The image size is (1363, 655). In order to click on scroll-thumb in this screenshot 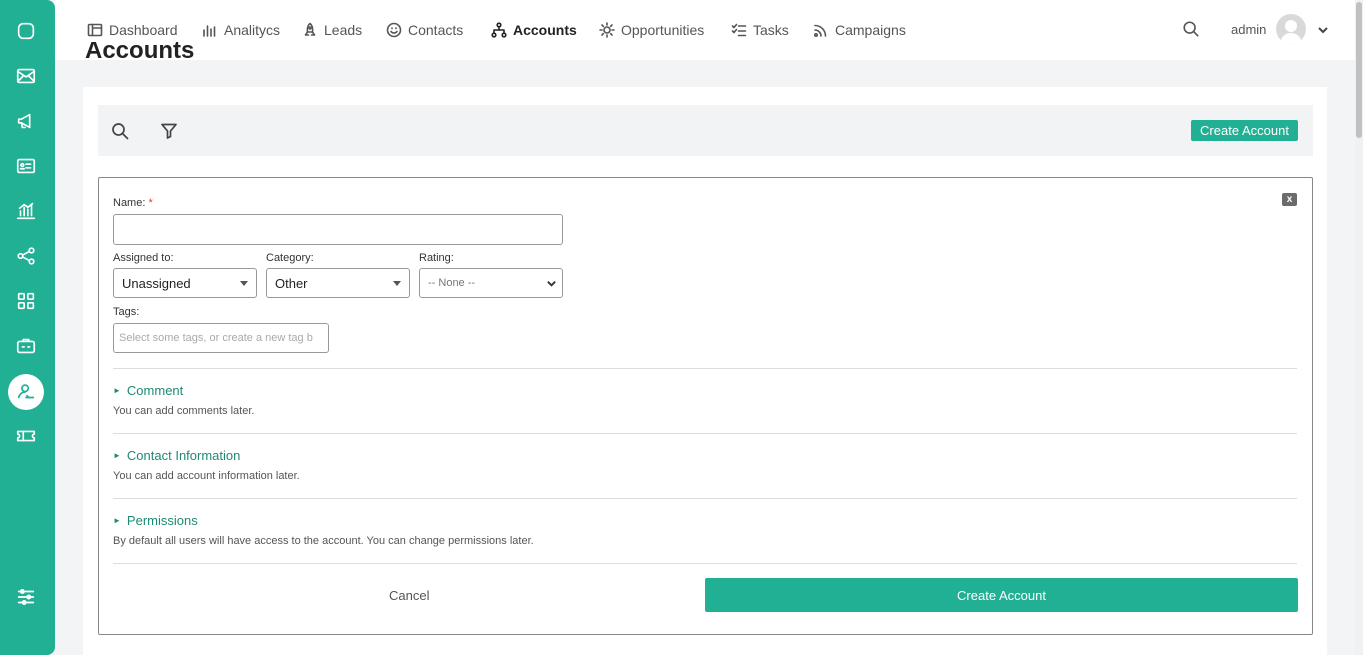, I will do `click(1359, 70)`.